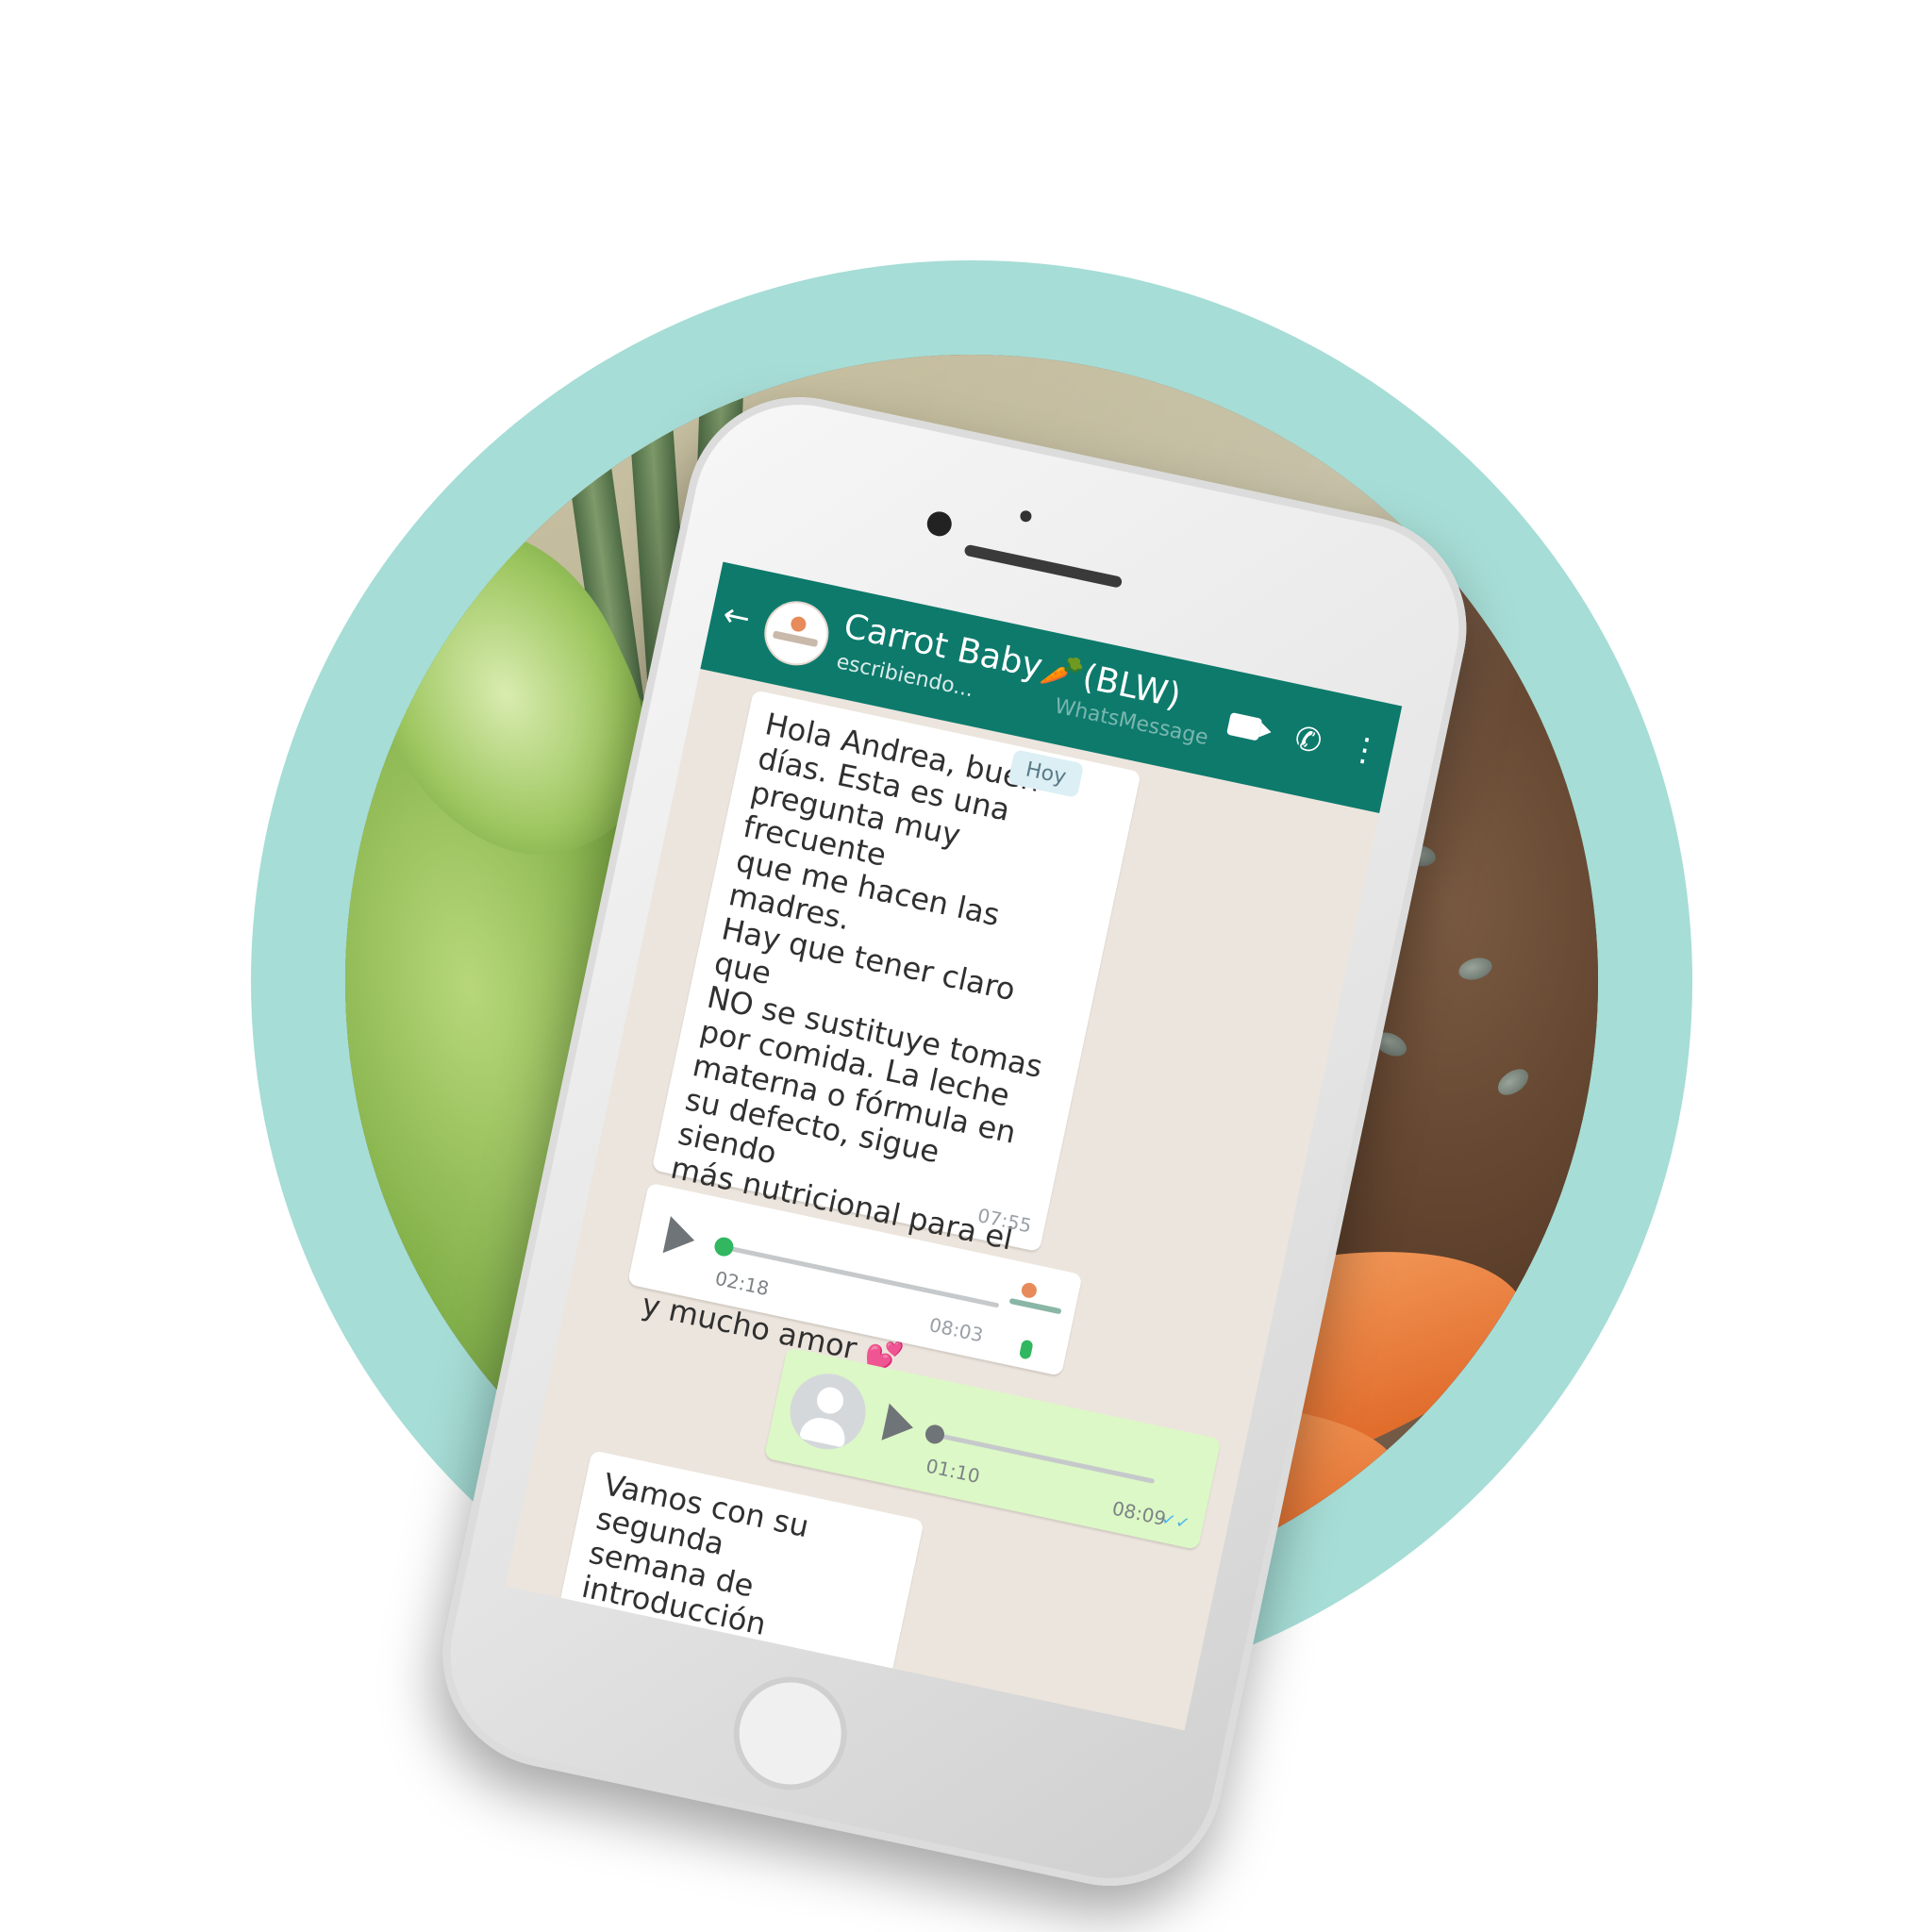 The height and width of the screenshot is (1932, 1932). Describe the element at coordinates (742, 1283) in the screenshot. I see `audio-duration: 02:18` at that location.